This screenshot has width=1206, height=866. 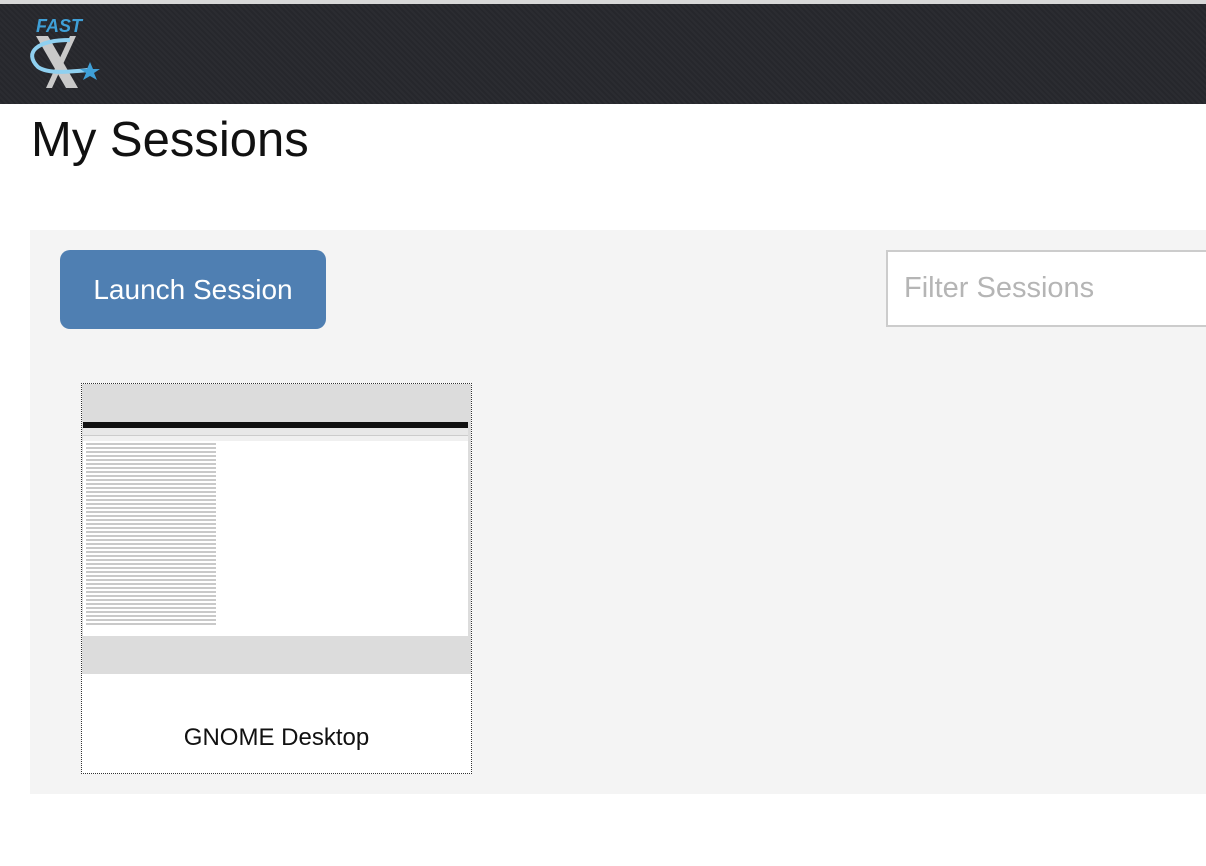 I want to click on app-header: FAST, so click(x=603, y=54).